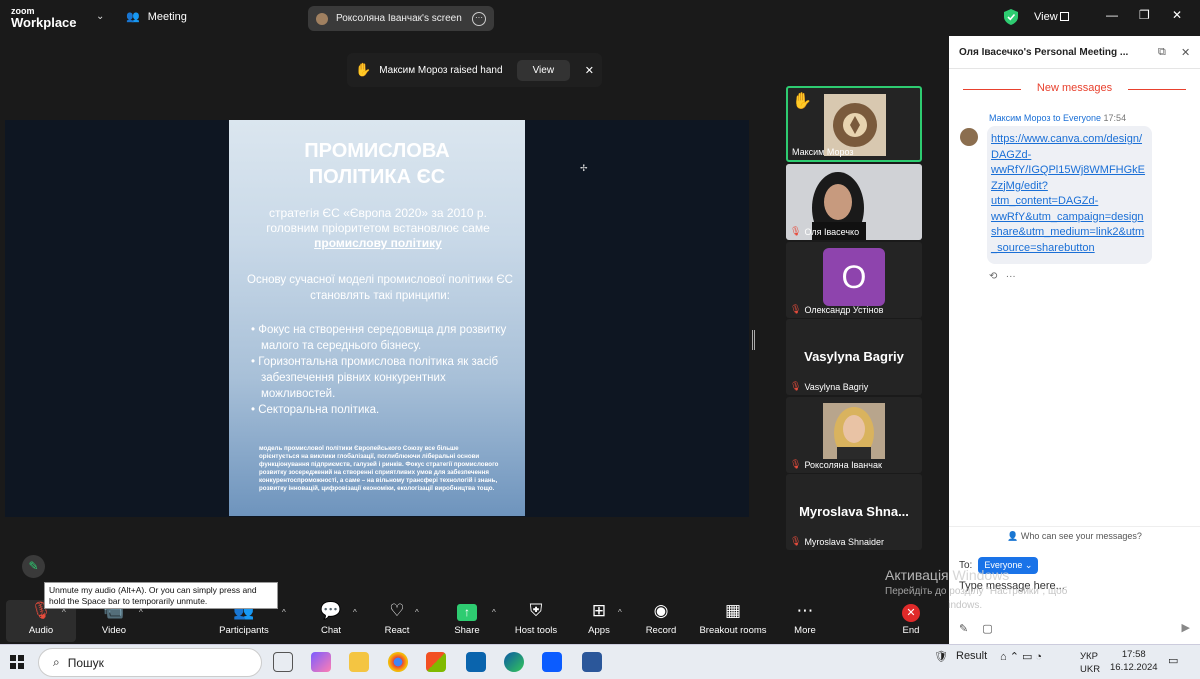 The height and width of the screenshot is (679, 1200). What do you see at coordinates (941, 656) in the screenshot?
I see `weather-icon: 🛡` at bounding box center [941, 656].